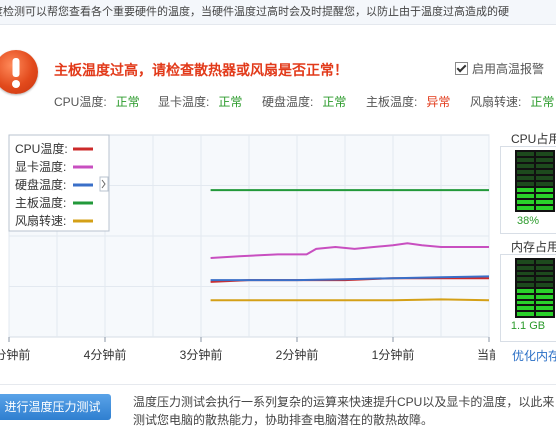  I want to click on cpu-usage-value: 38%, so click(528, 221).